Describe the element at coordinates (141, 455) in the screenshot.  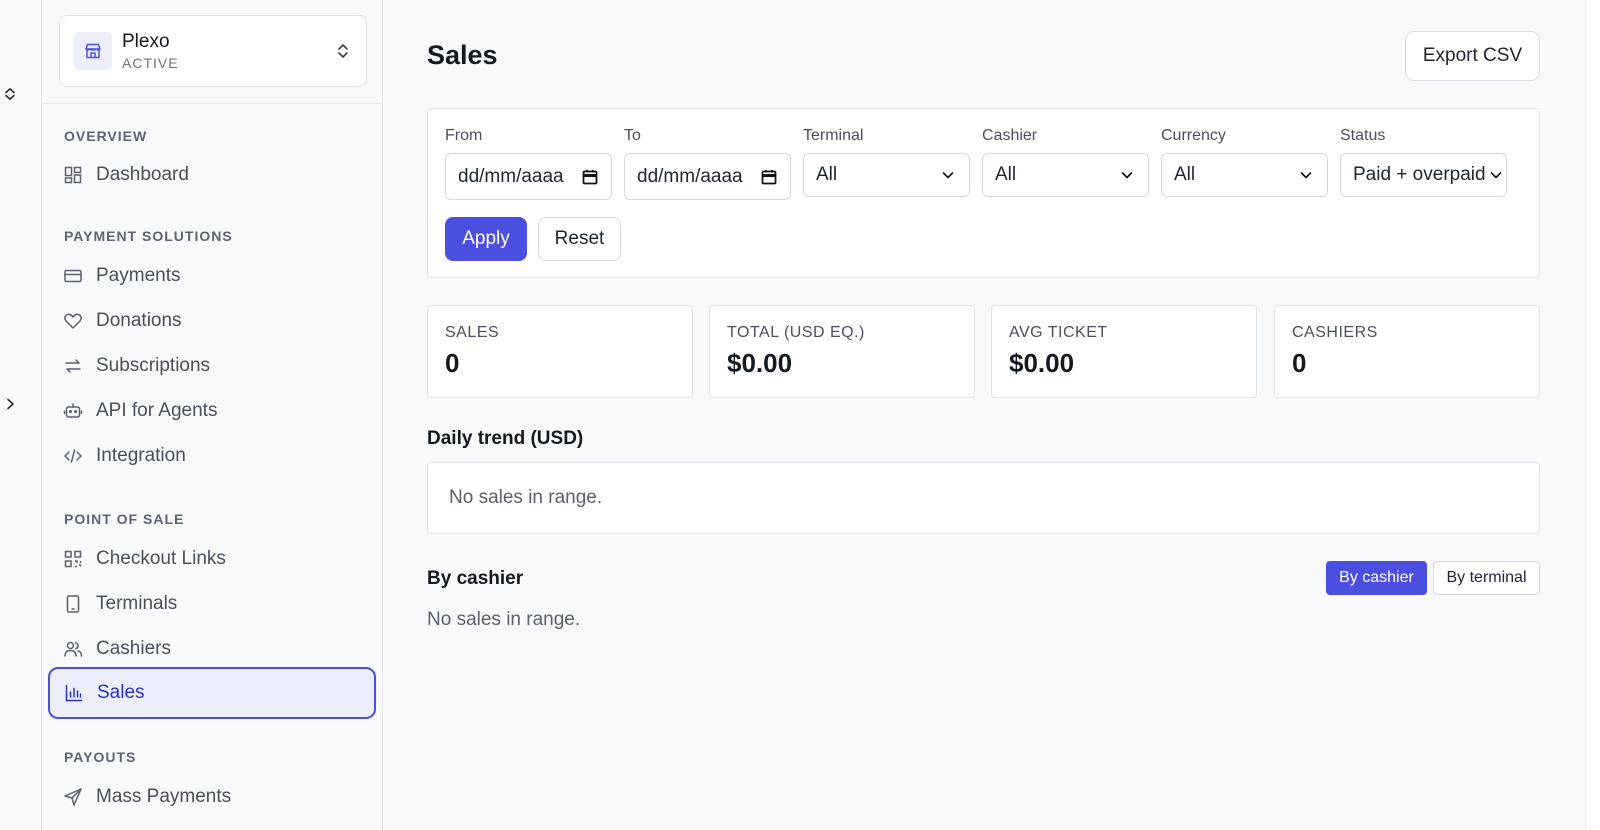
I see `sidebar-item-label: Integration` at that location.